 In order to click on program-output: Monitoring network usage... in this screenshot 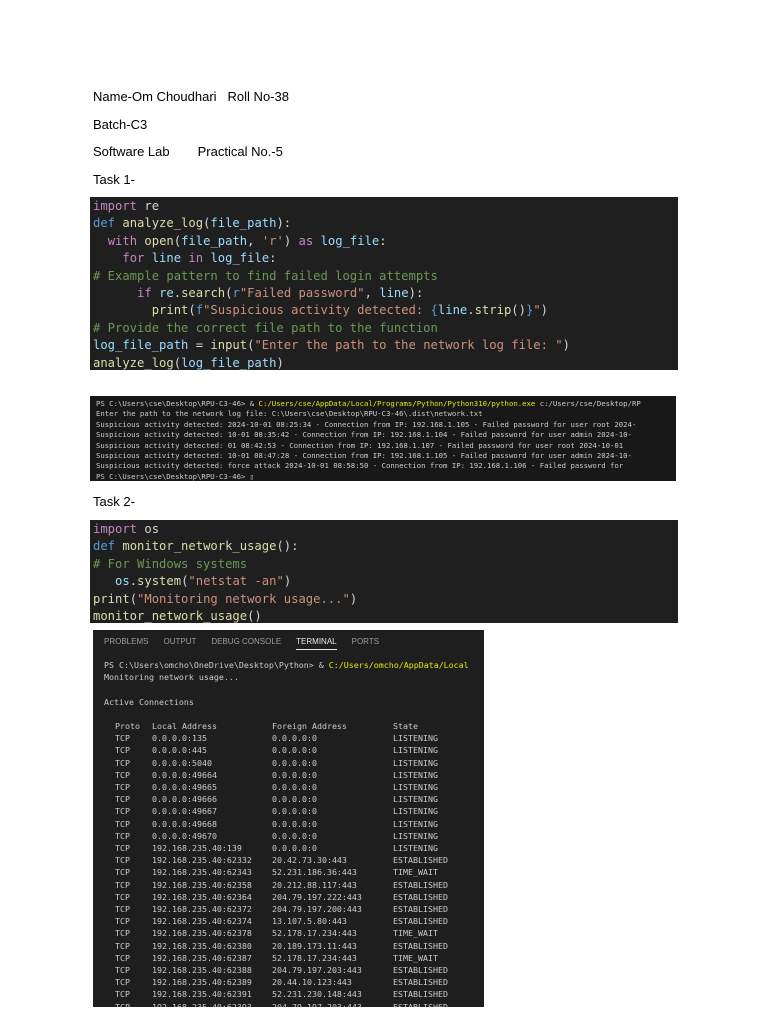, I will do `click(171, 677)`.